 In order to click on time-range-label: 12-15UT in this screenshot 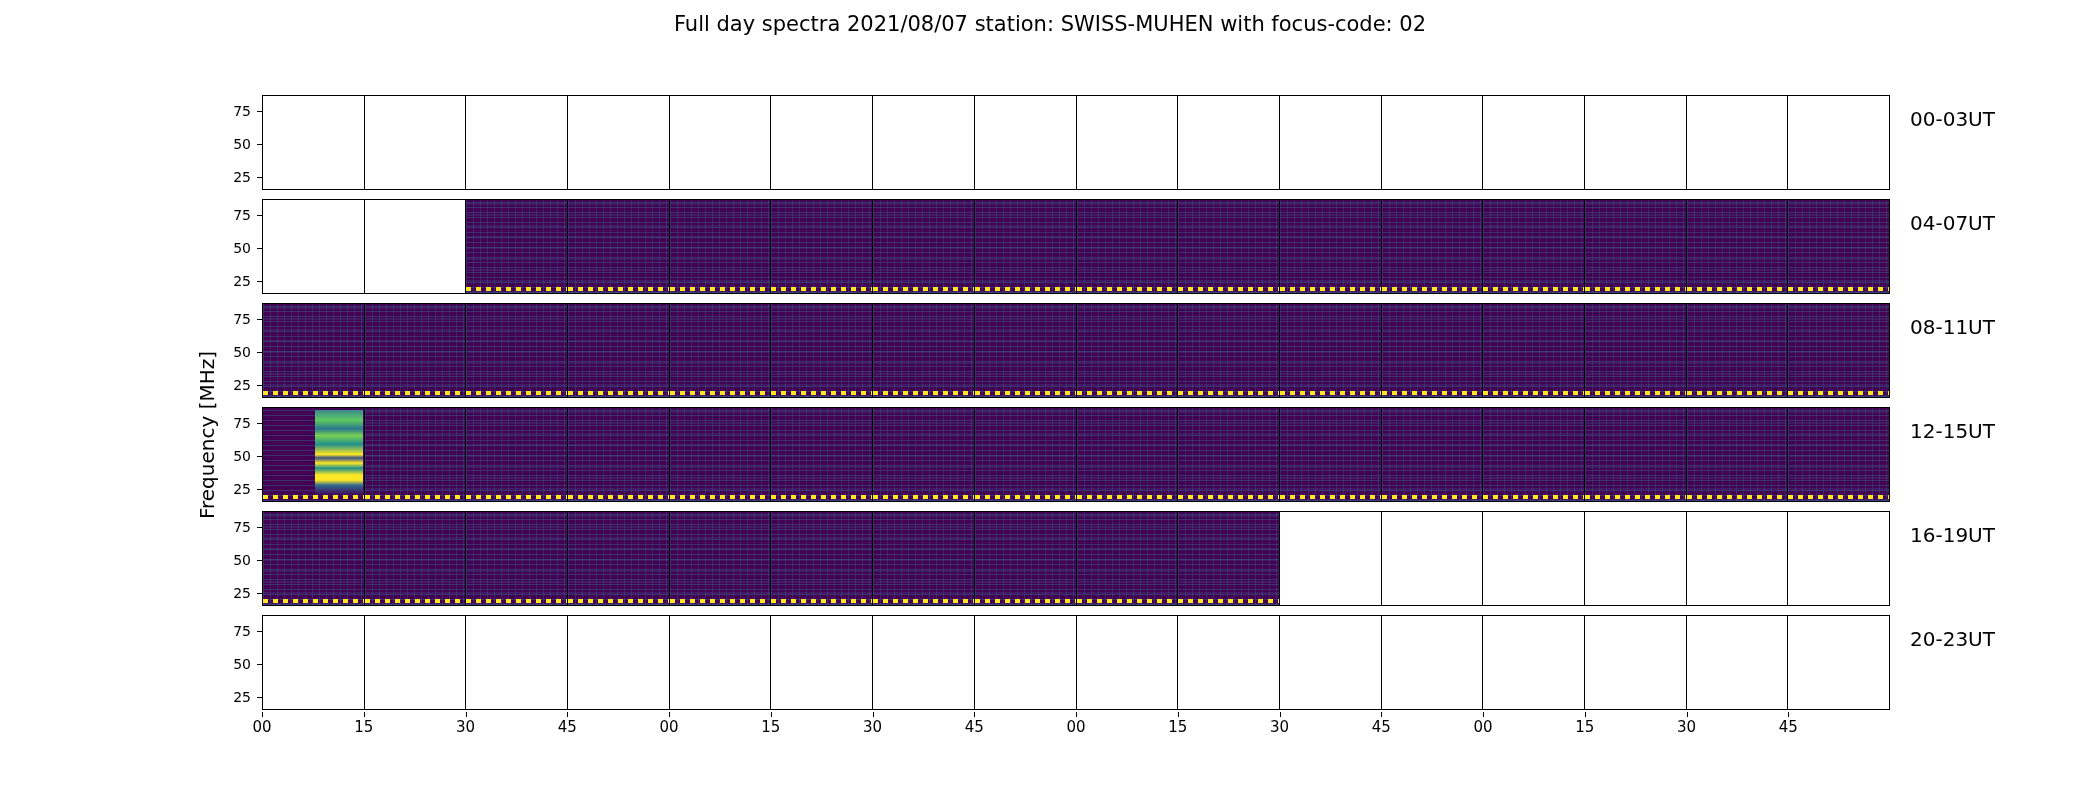, I will do `click(1952, 431)`.